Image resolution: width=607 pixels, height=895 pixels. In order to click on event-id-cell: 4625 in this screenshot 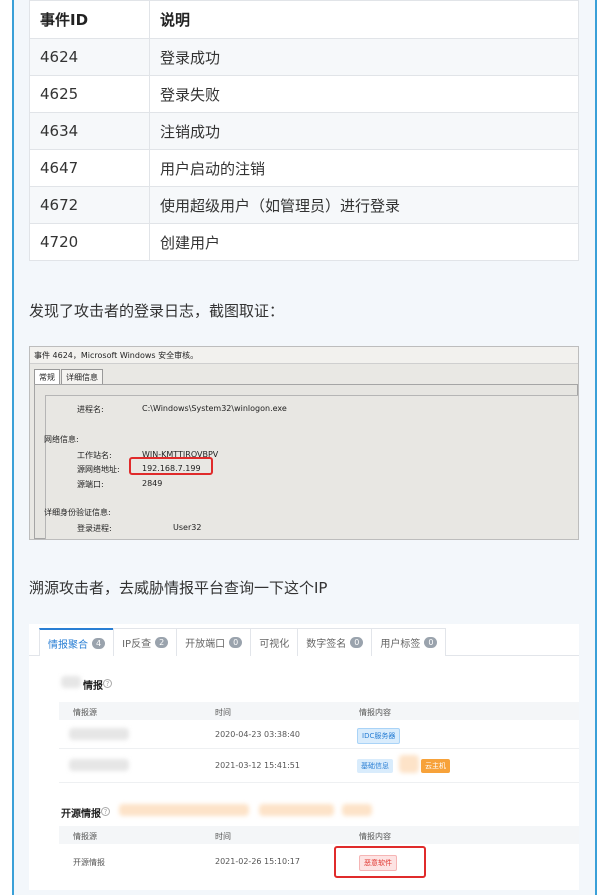, I will do `click(89, 94)`.